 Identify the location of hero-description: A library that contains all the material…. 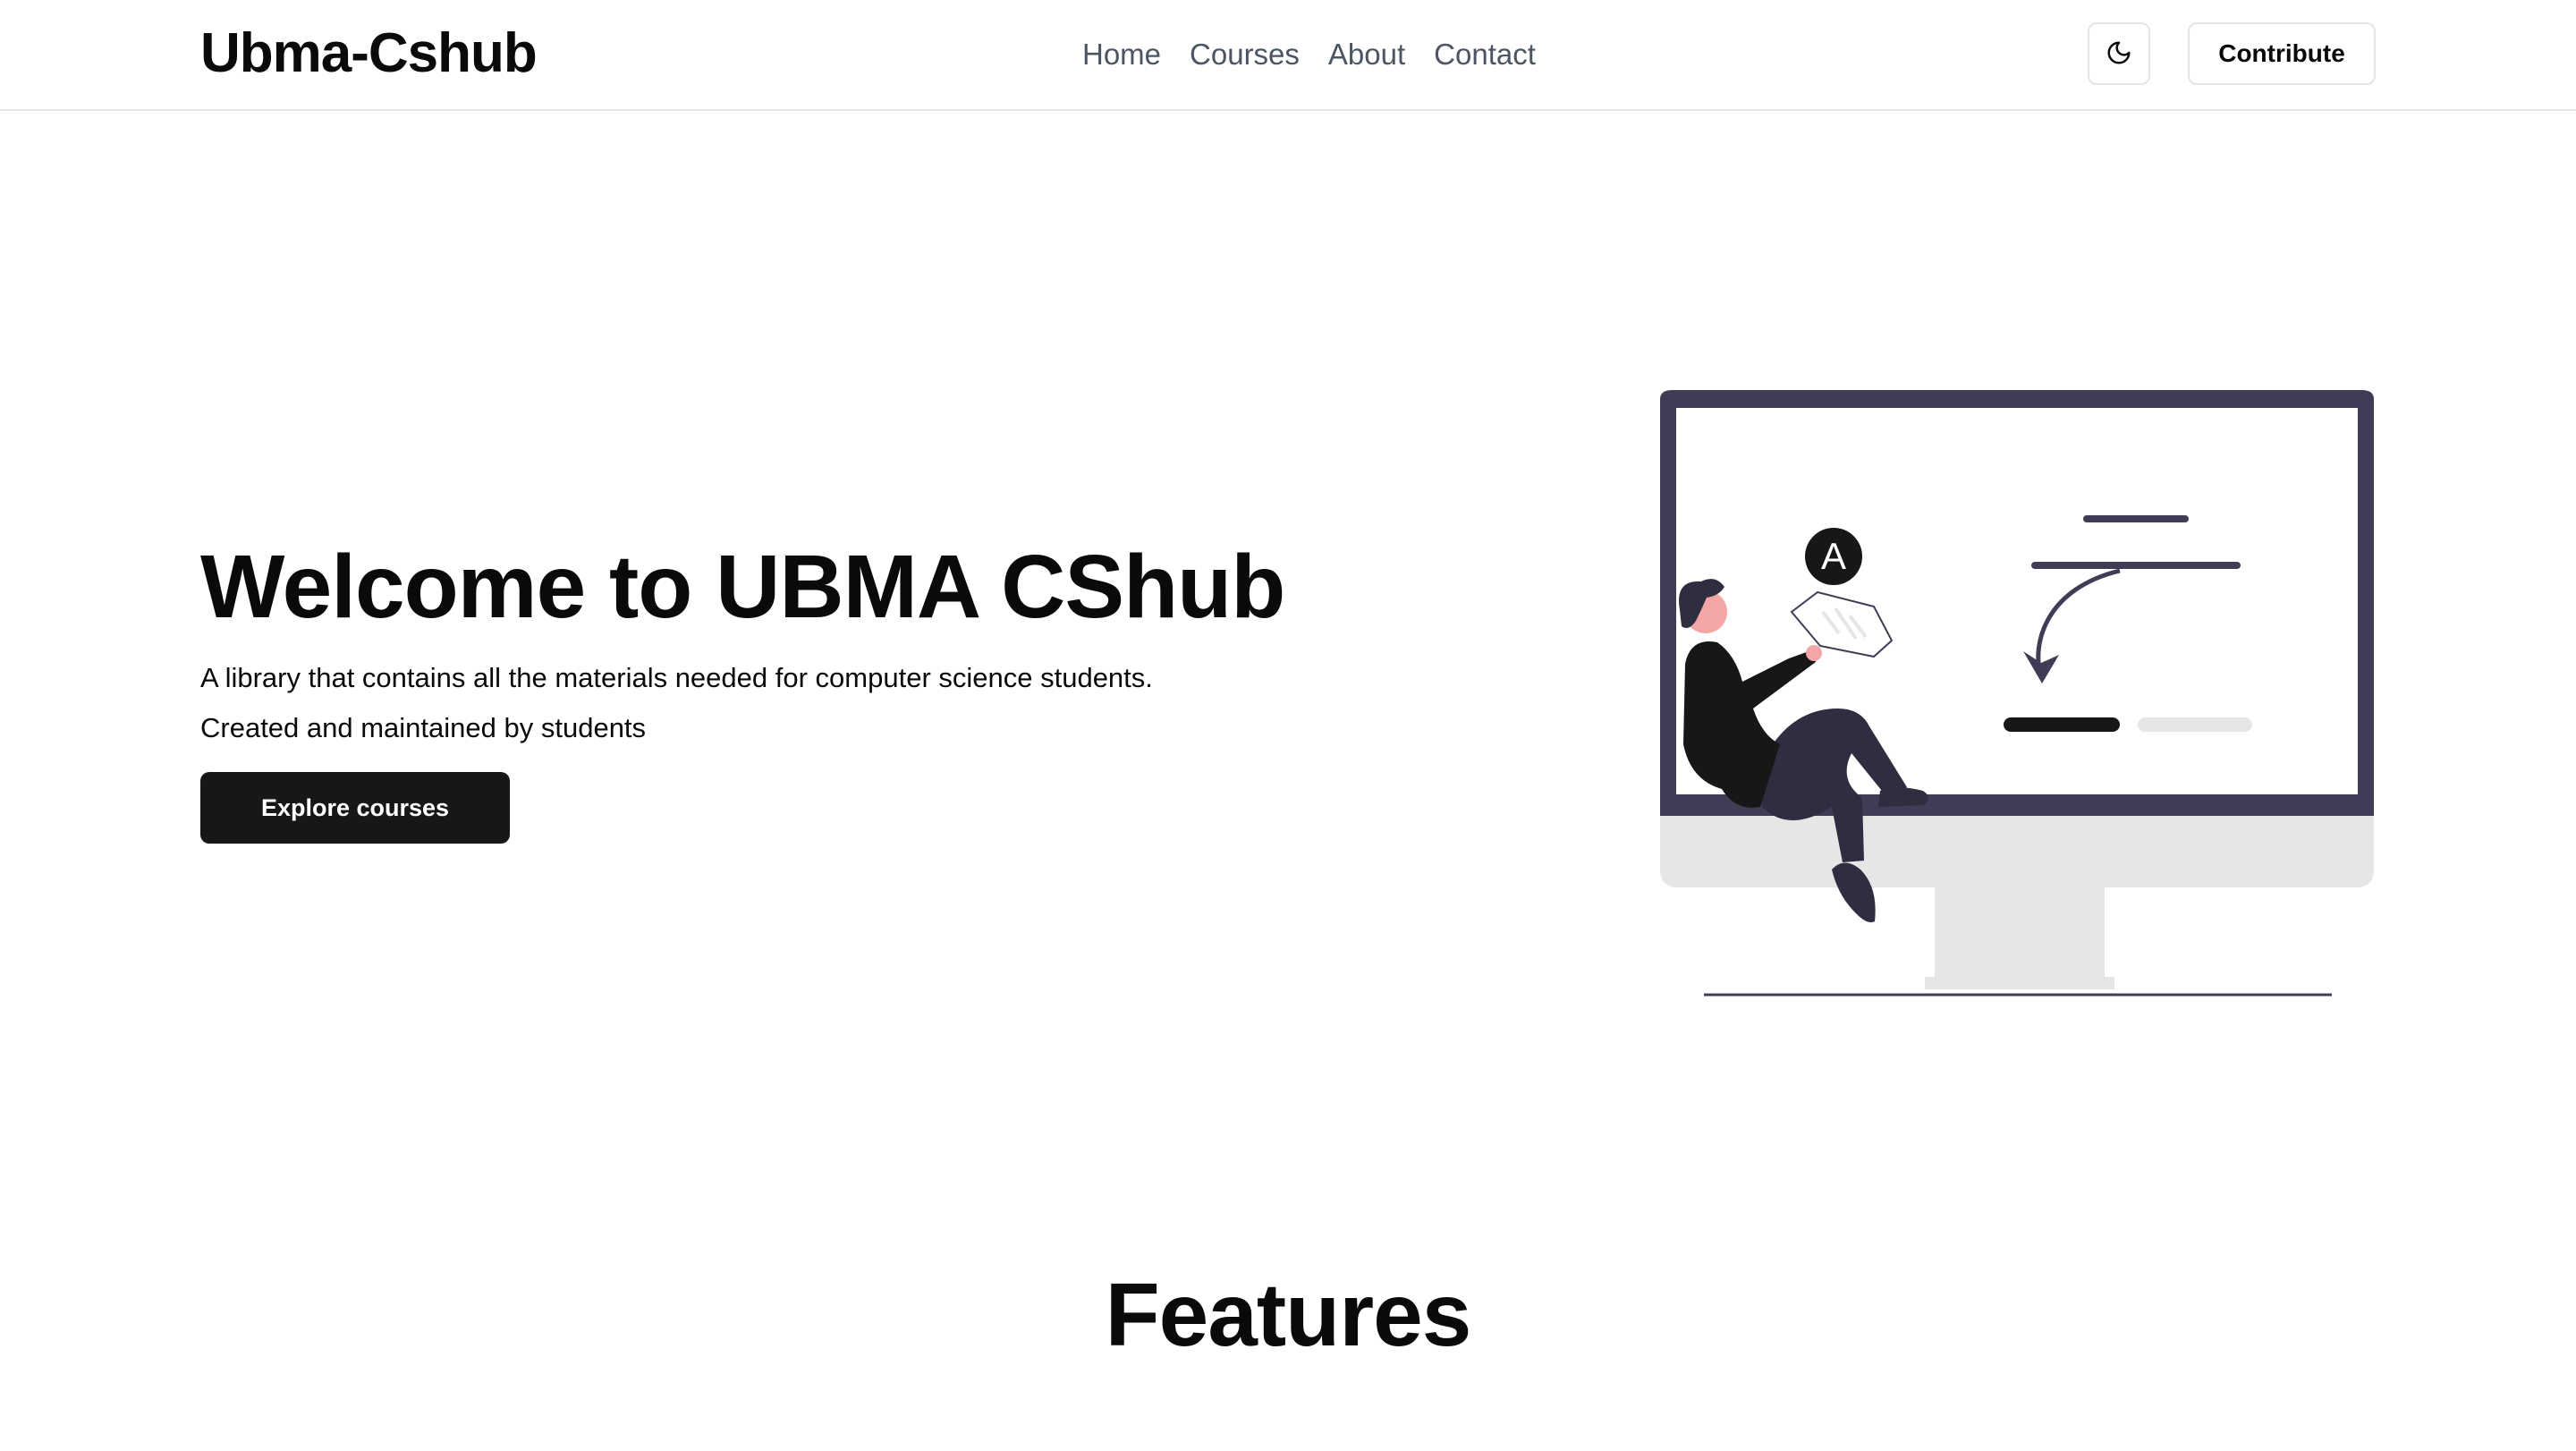
(676, 703).